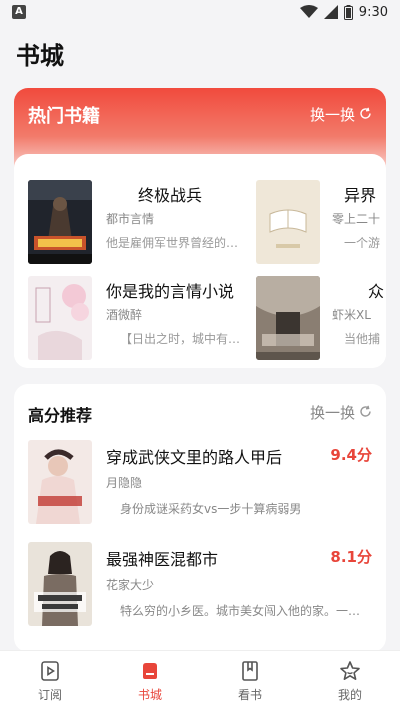  I want to click on subscribe-icon, so click(50, 671).